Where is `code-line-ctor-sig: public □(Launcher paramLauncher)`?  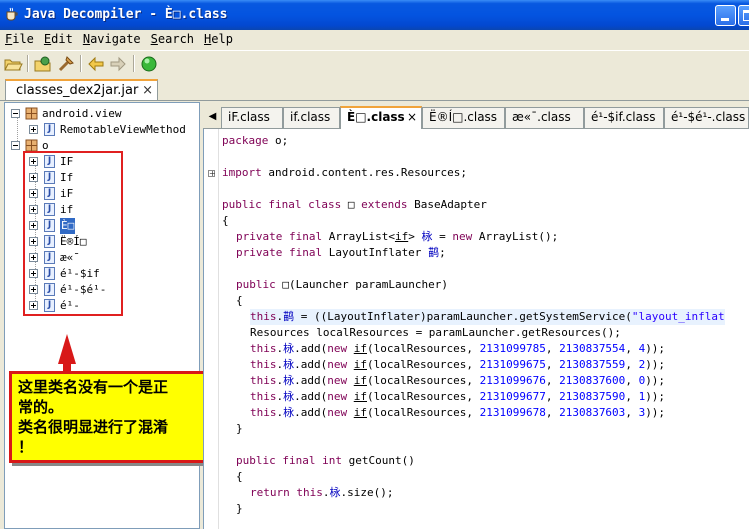
code-line-ctor-sig: public □(Launcher paramLauncher) is located at coordinates (342, 284).